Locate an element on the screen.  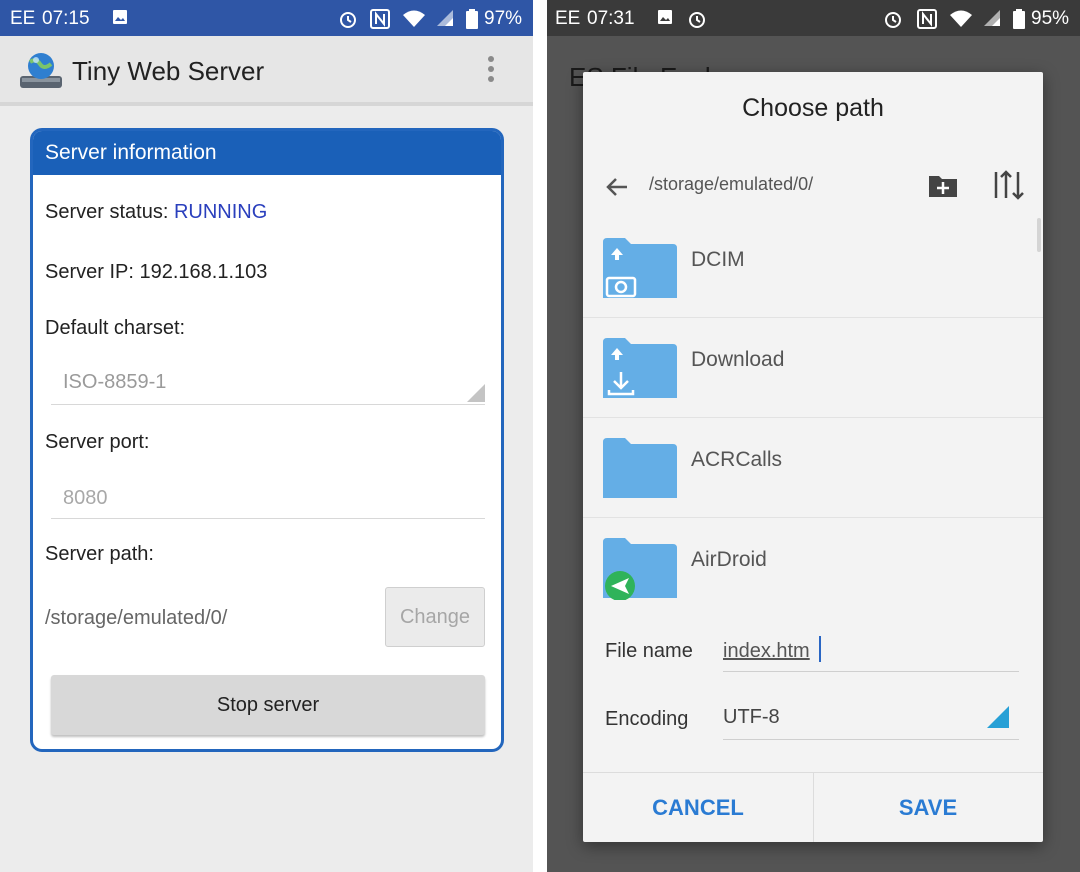
port-label: Server port: is located at coordinates (97, 442).